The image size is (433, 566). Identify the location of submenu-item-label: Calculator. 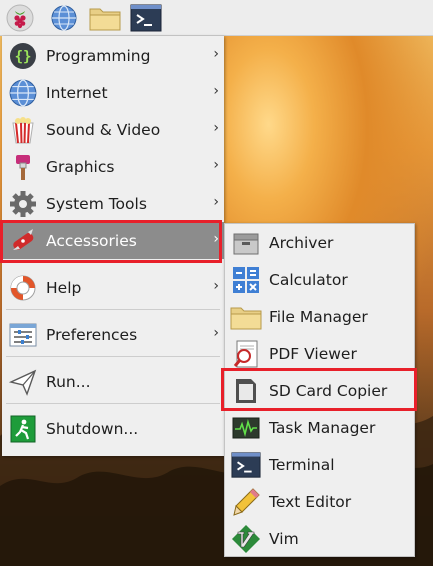
(308, 279).